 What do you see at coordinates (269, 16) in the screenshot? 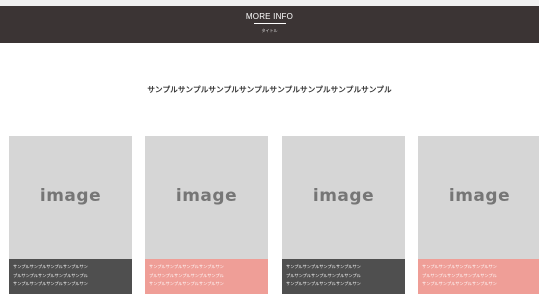
I see `section-title: MORE INFO` at bounding box center [269, 16].